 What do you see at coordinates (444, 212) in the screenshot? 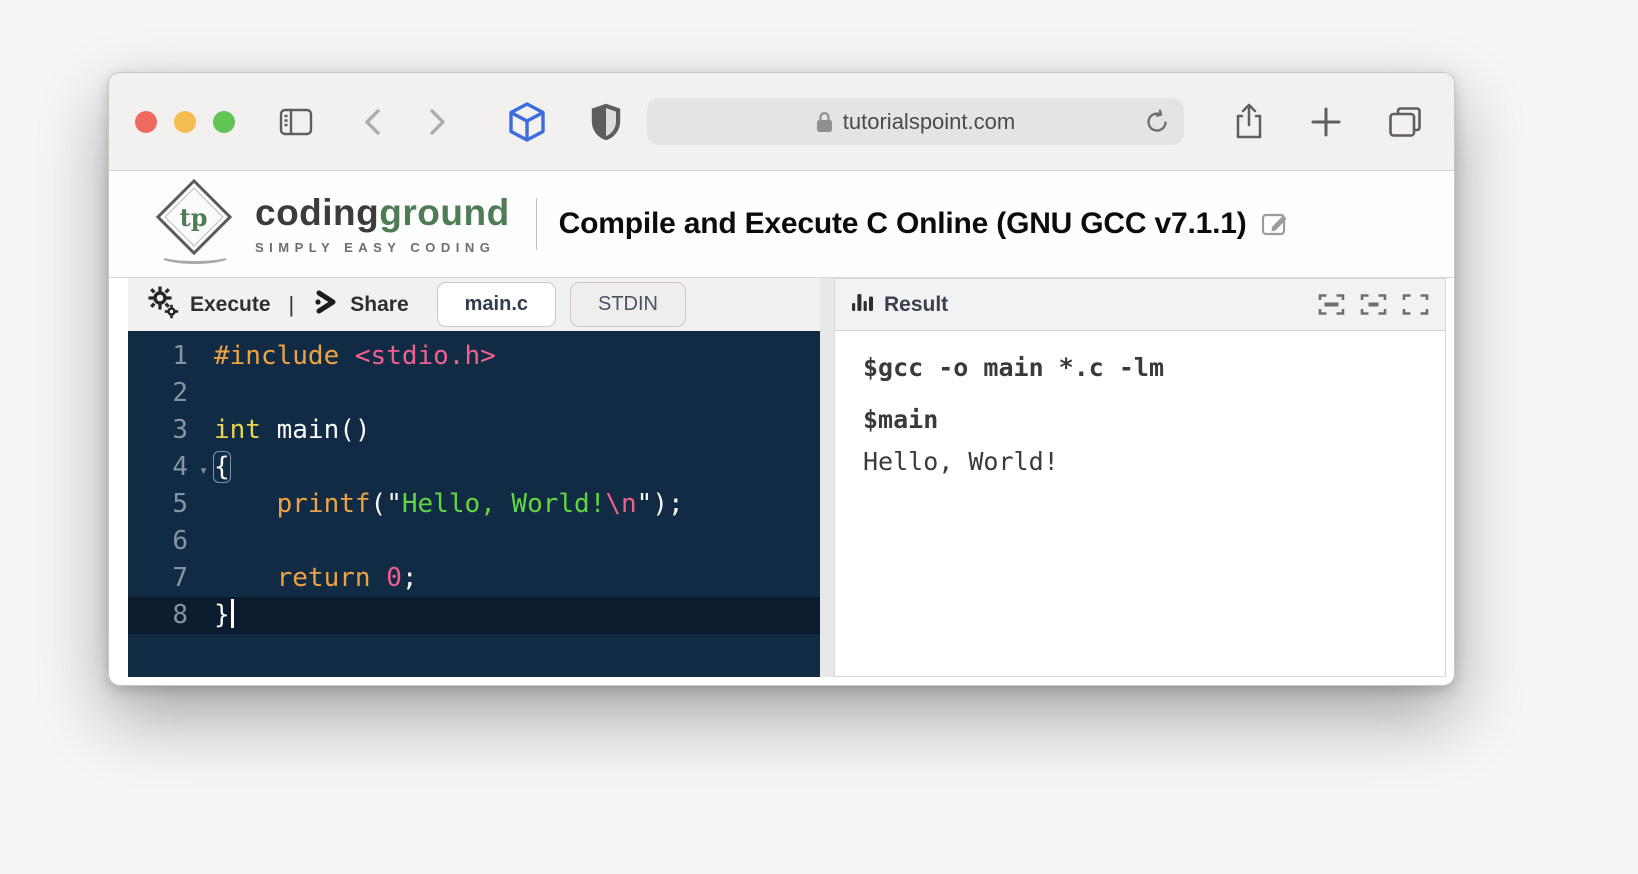
I see `logo-word-ground: ground` at bounding box center [444, 212].